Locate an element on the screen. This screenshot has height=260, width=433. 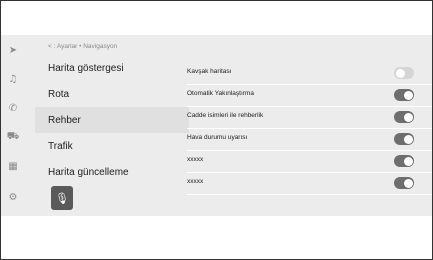
setting-label: Hava durumu uyarısı is located at coordinates (217, 137).